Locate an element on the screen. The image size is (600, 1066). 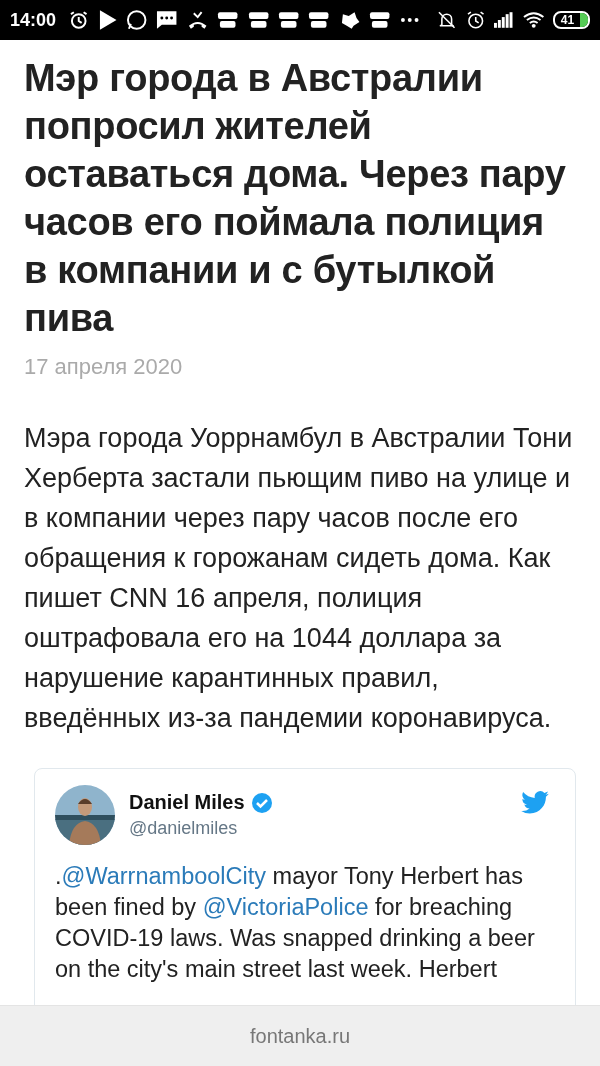
message-icon is located at coordinates (167, 20).